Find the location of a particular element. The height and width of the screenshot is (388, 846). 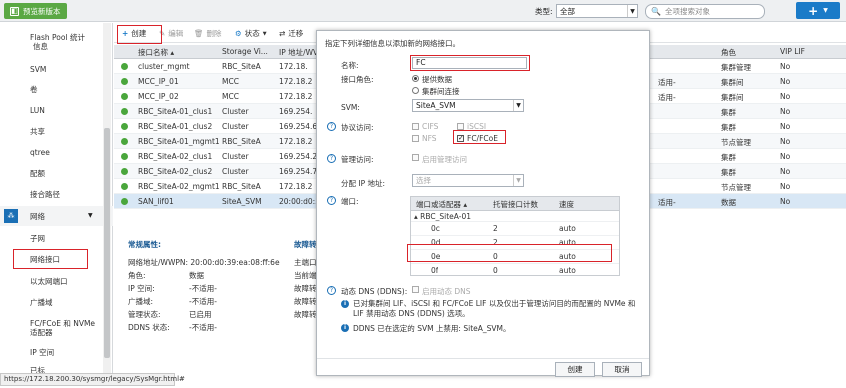

cell-speed: auto is located at coordinates (567, 228).